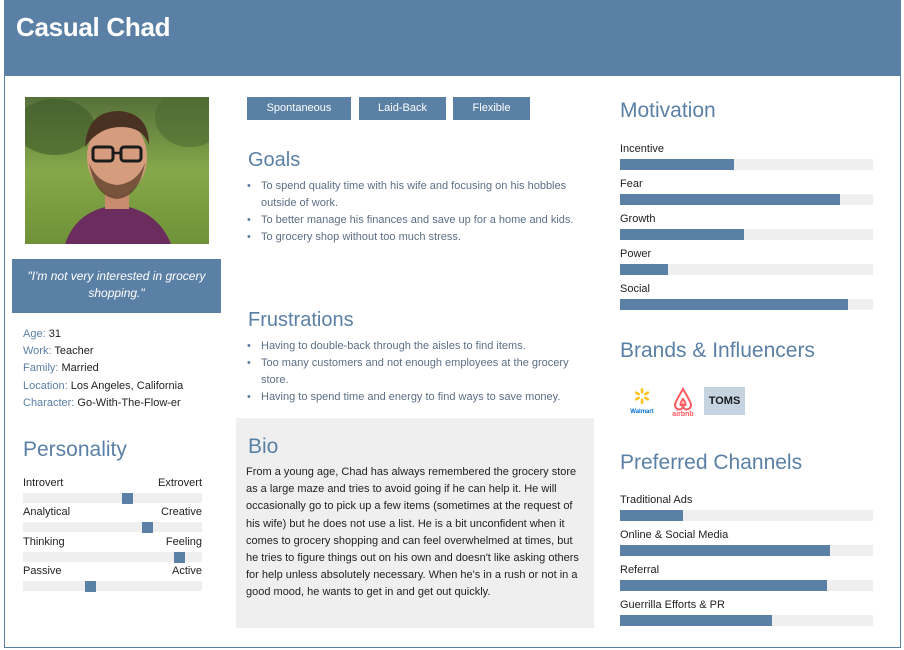 The width and height of the screenshot is (904, 650). What do you see at coordinates (682, 414) in the screenshot?
I see `airbnb-wordmark: airbnb` at bounding box center [682, 414].